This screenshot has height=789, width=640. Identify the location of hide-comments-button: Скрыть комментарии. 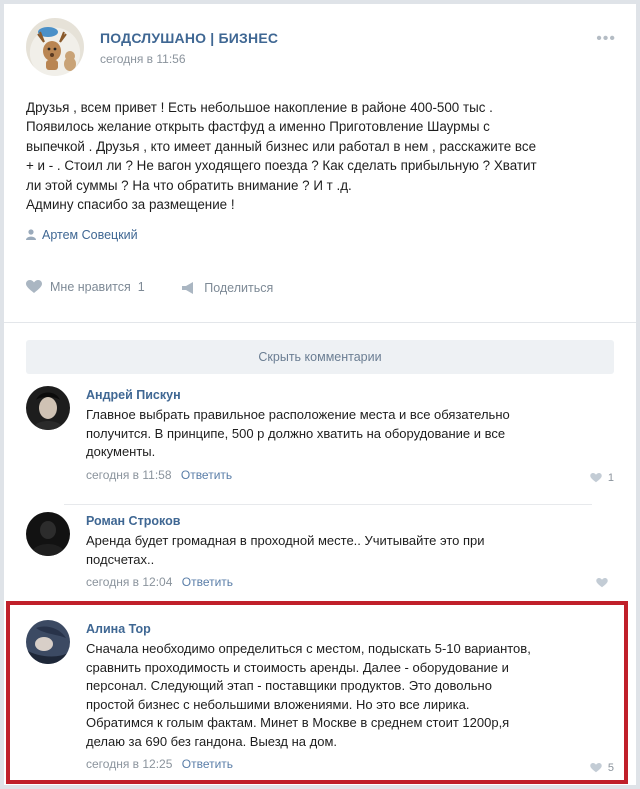
(320, 357).